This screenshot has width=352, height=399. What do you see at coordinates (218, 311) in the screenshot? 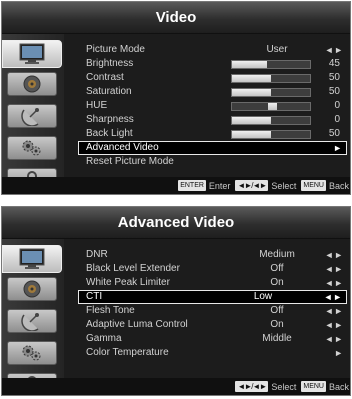
I see `menu-item-flesh-tone: Flesh Tone Off ◄ ►` at bounding box center [218, 311].